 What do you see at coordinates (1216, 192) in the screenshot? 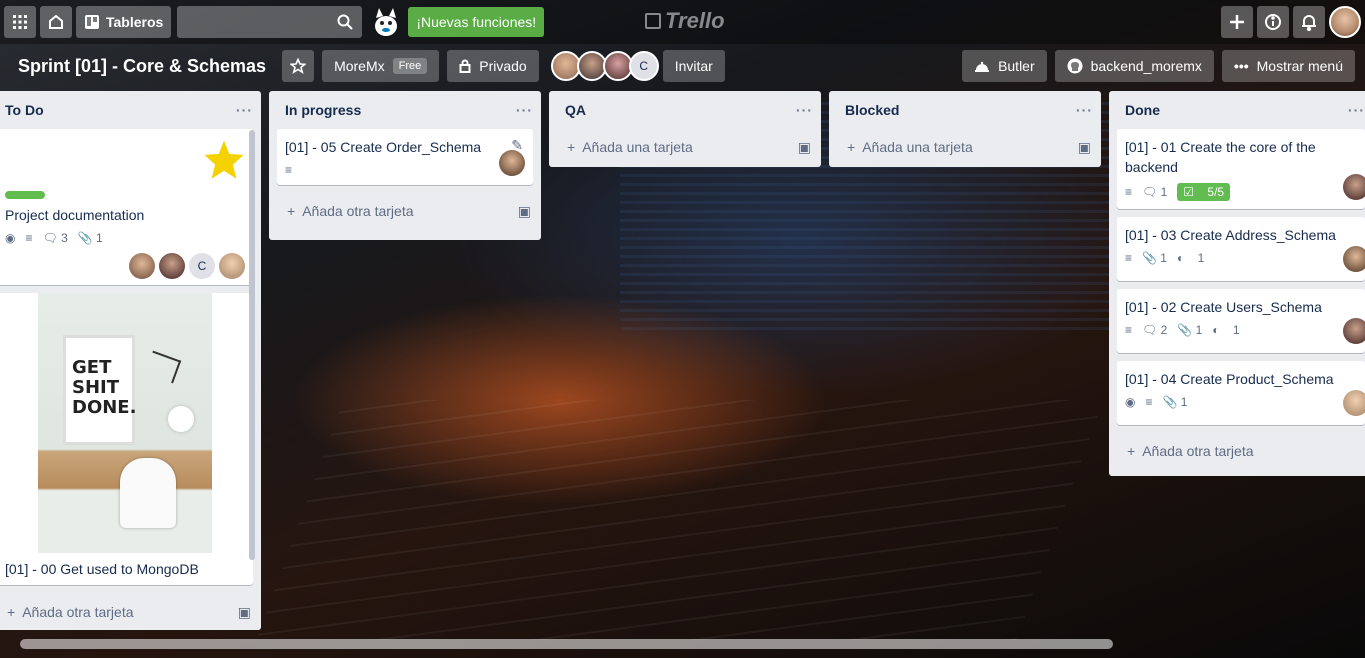
I see `checklist-count: 5/5` at bounding box center [1216, 192].